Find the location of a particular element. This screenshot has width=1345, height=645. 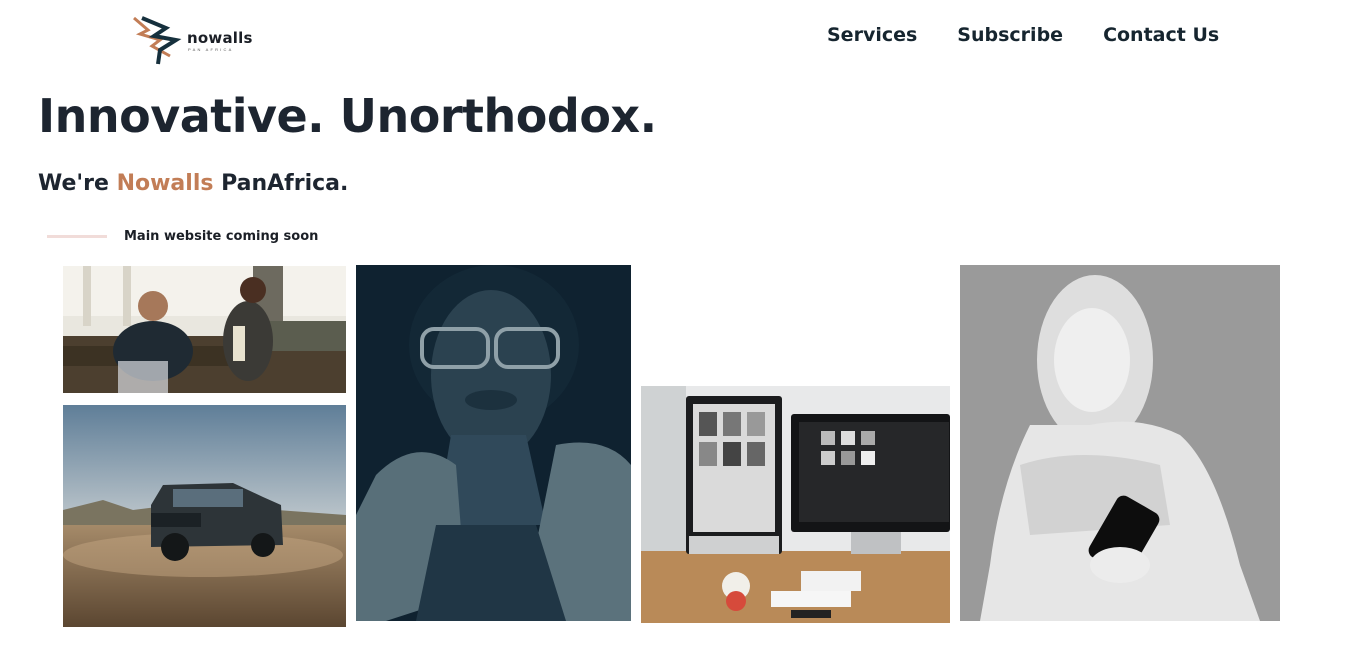

brand-logo: nowalls PAN AFRICA is located at coordinates (192, 39).